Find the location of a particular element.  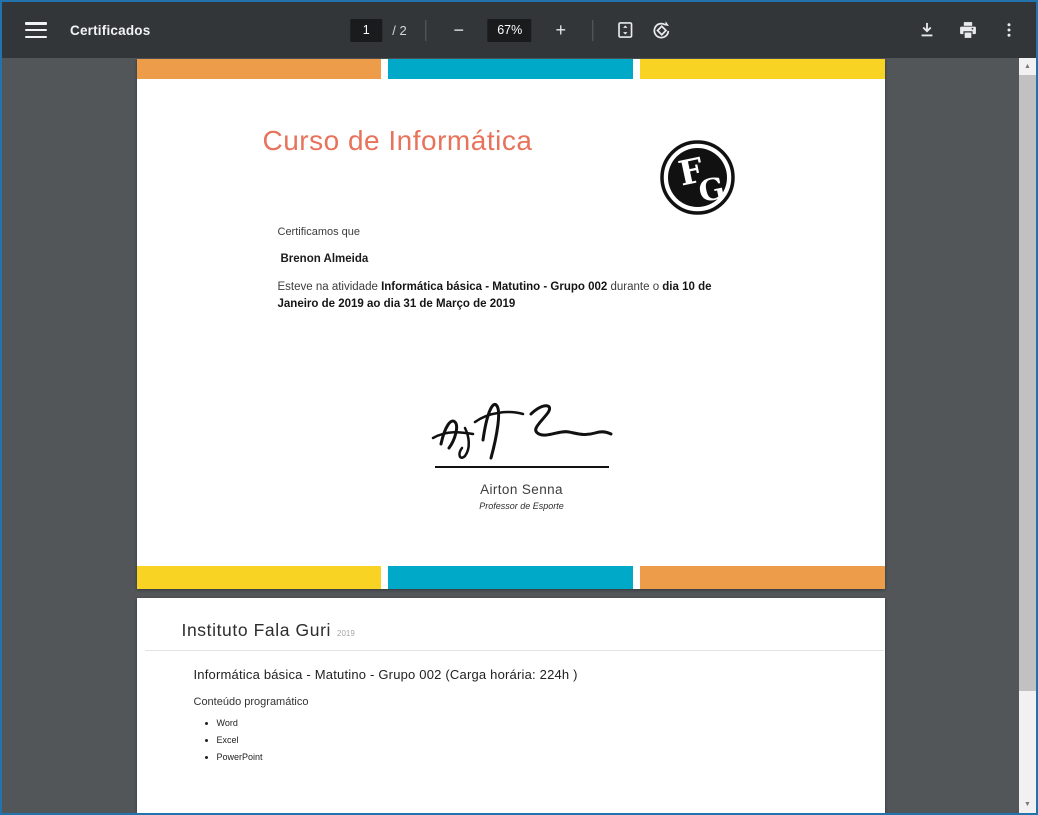

rotate-icon is located at coordinates (662, 30).